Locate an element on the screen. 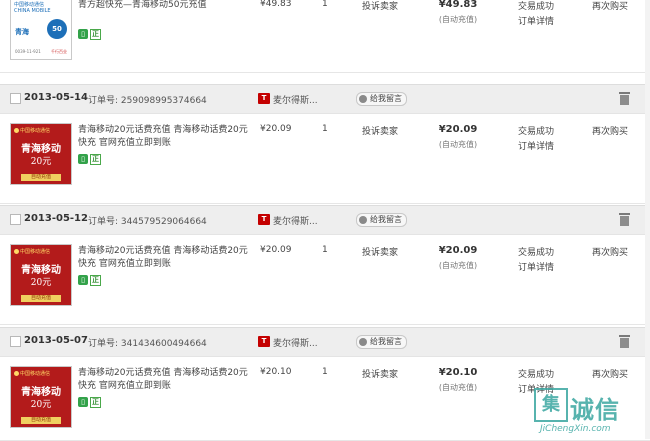 The width and height of the screenshot is (650, 441). order-number: 订单号: 259098995374664 is located at coordinates (147, 101).